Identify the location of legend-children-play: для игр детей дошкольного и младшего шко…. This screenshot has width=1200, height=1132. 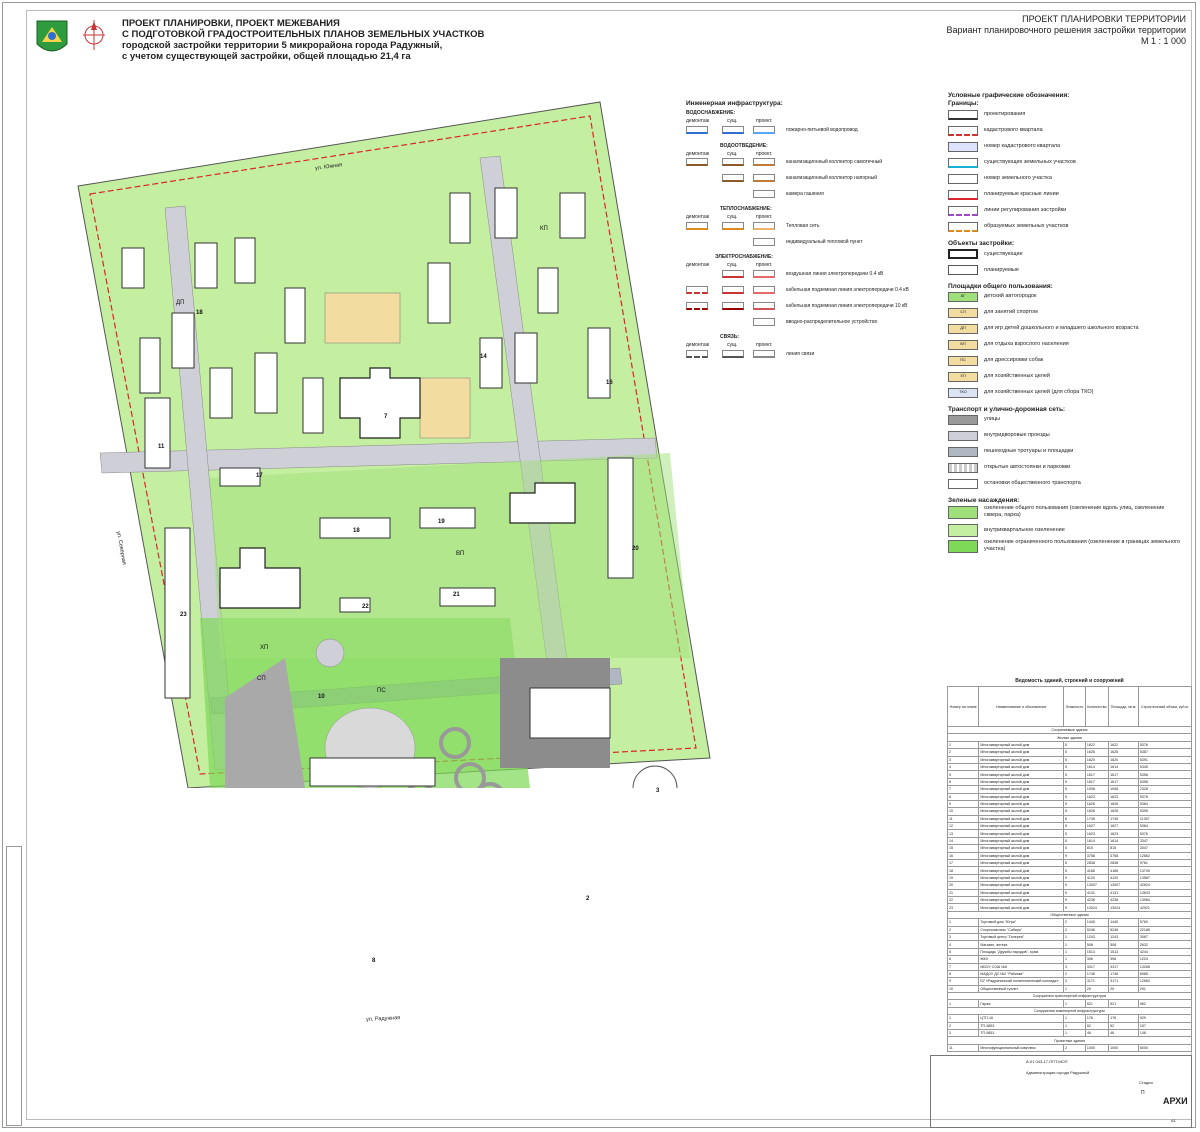
(1061, 328).